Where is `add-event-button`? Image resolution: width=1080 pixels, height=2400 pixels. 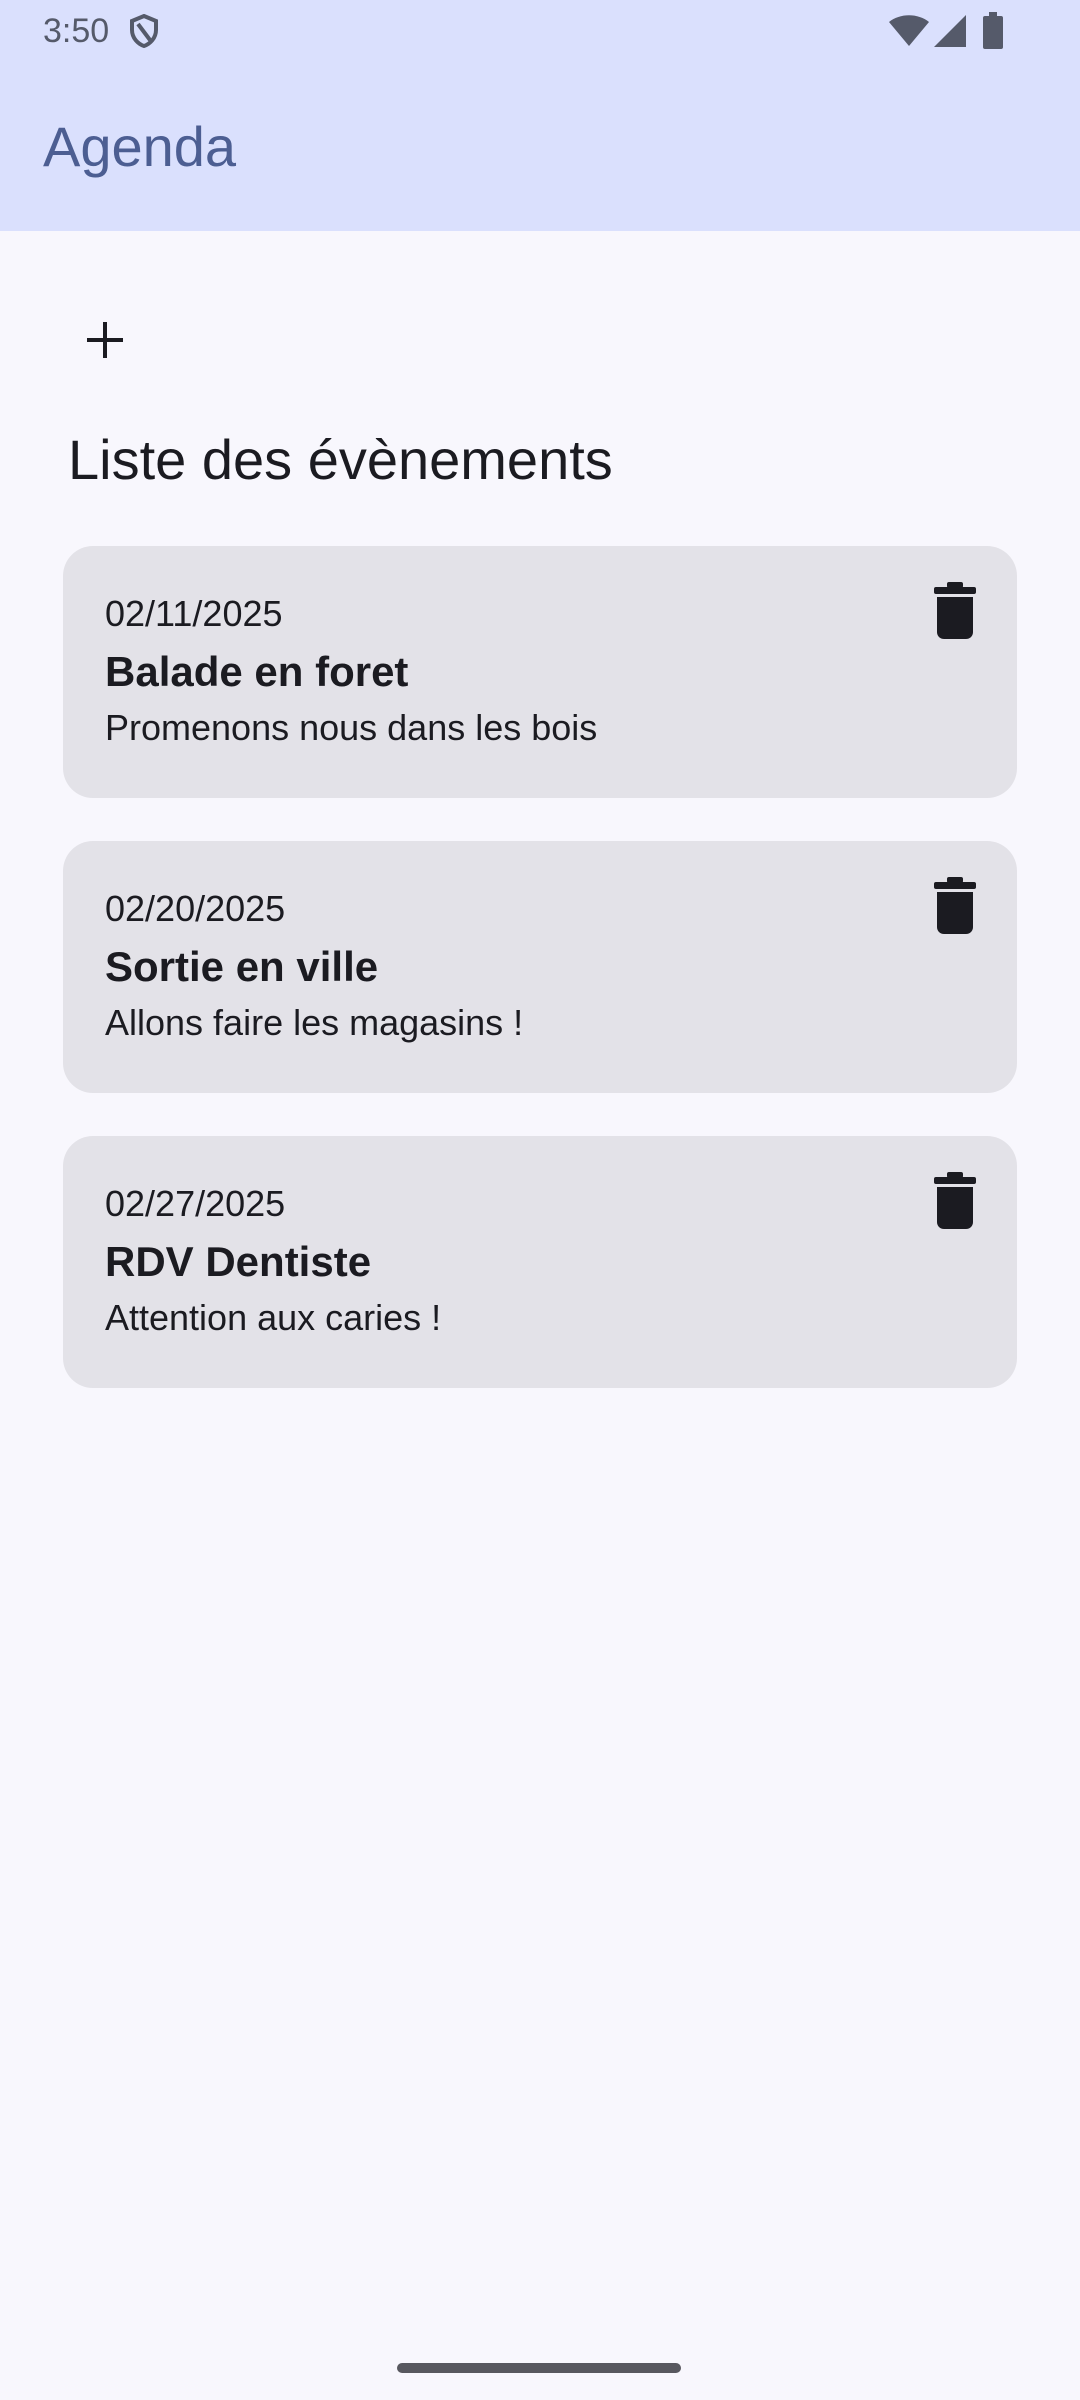 add-event-button is located at coordinates (105, 340).